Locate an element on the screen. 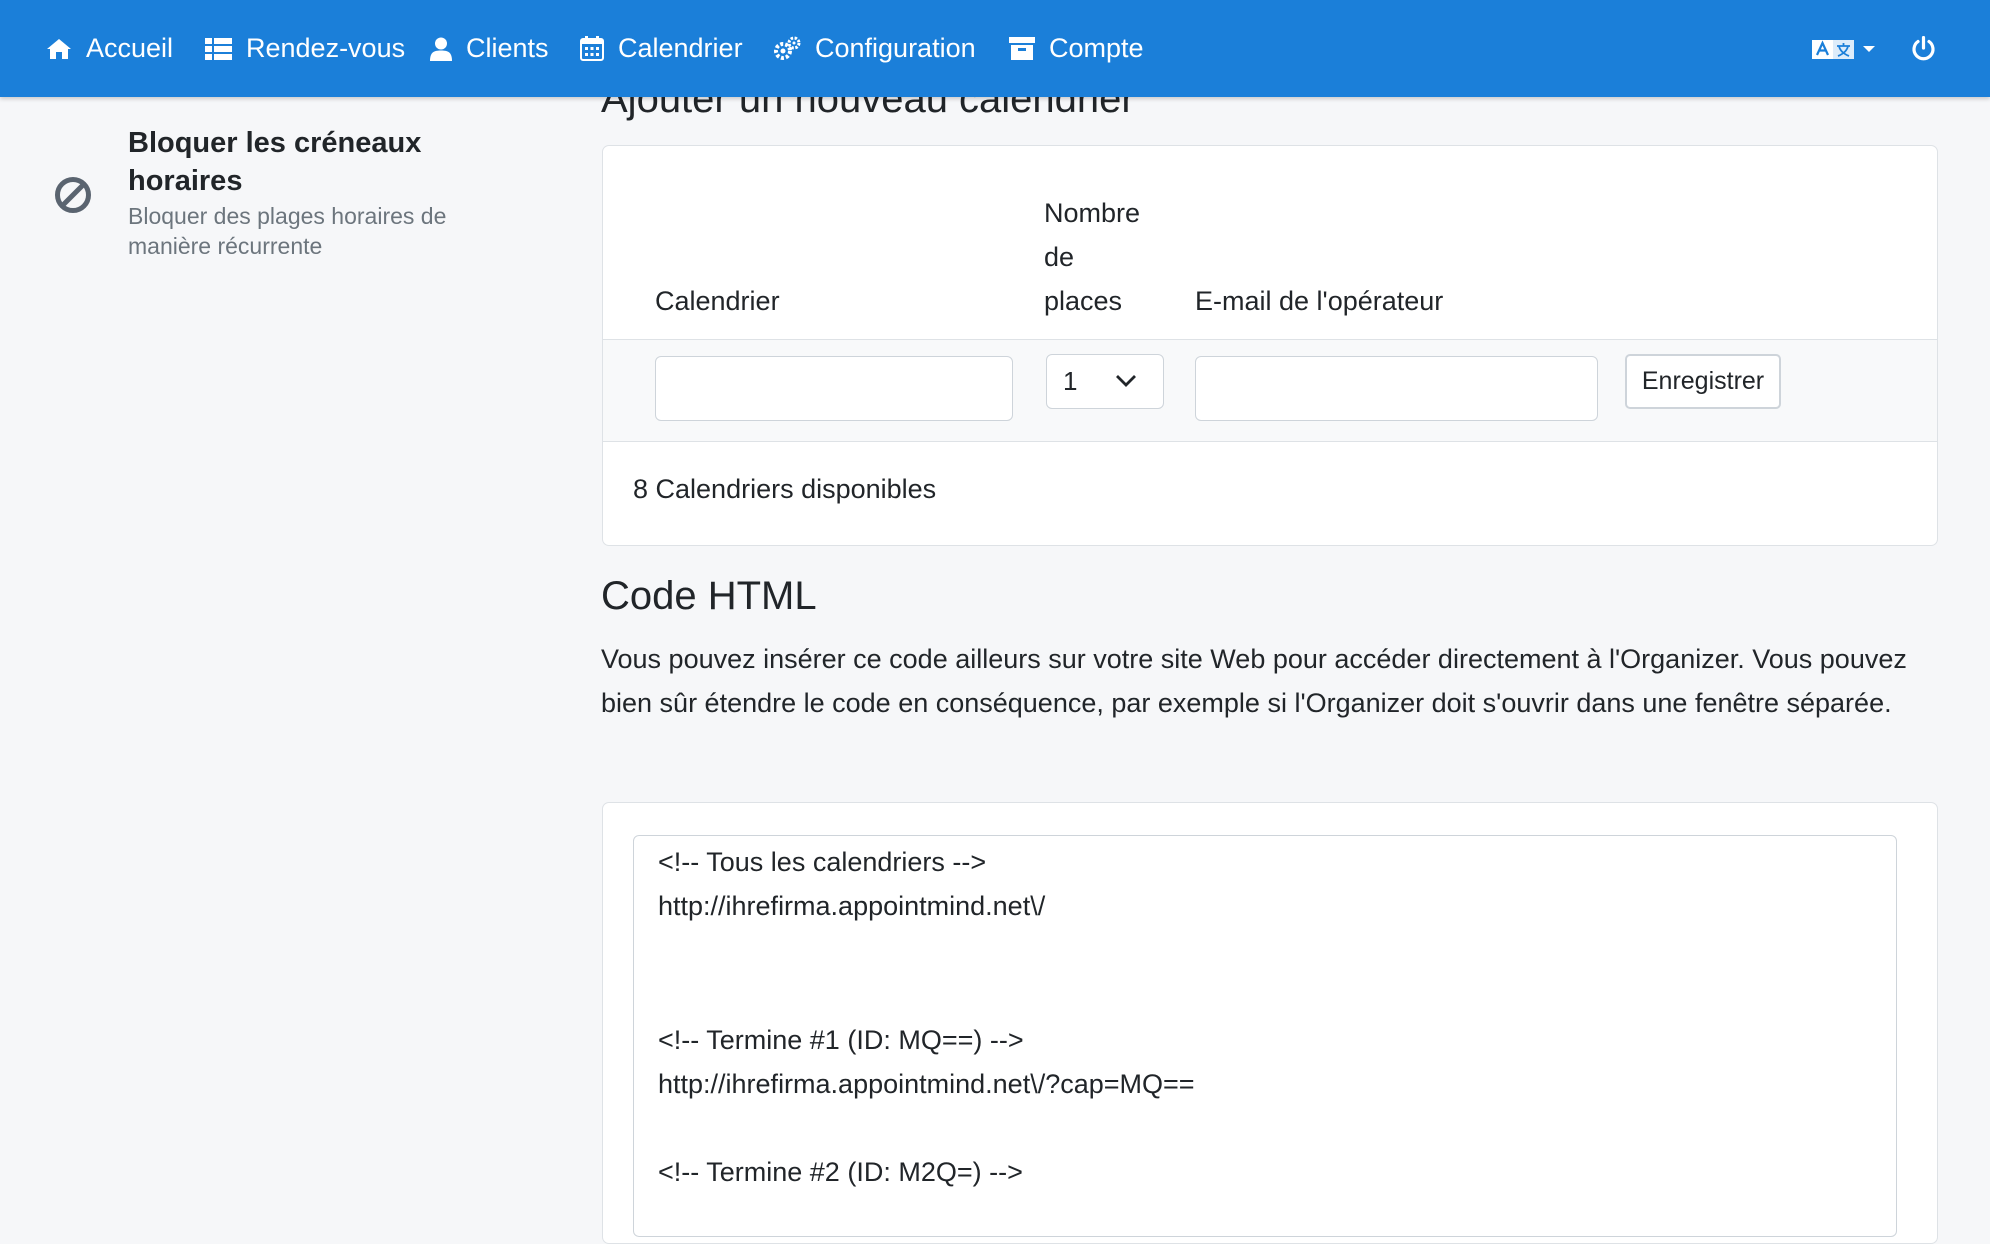 This screenshot has width=1990, height=1244. code-line: <!-- Termine #1 (ID: MQ==) --> is located at coordinates (841, 1040).